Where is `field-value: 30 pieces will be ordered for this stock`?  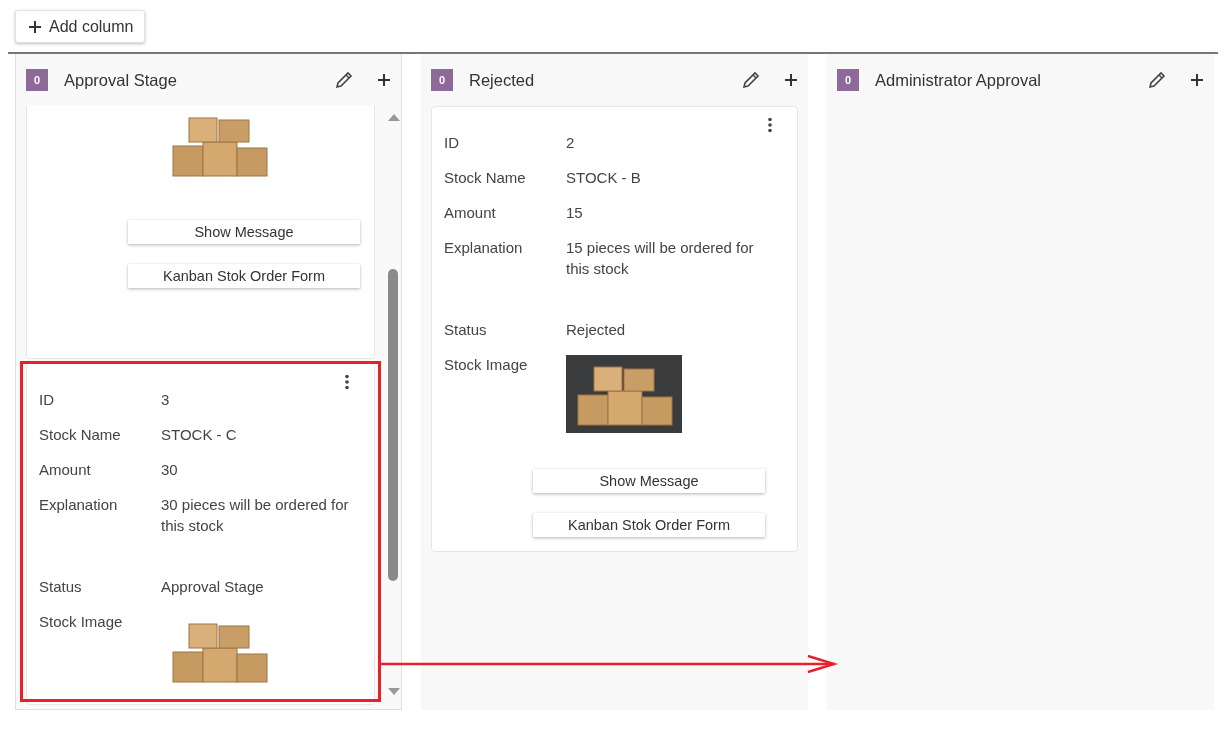
field-value: 30 pieces will be ordered for this stock is located at coordinates (255, 515).